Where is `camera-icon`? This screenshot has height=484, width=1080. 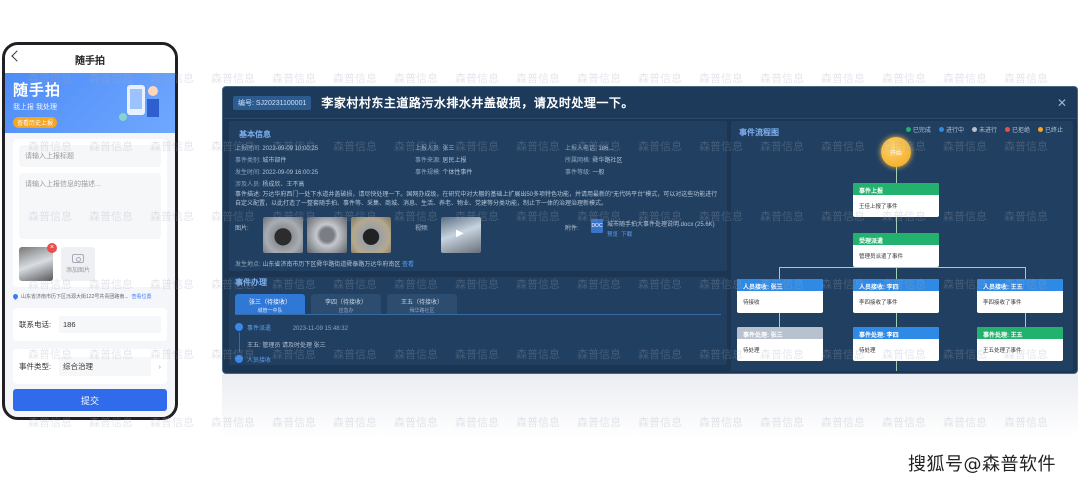 camera-icon is located at coordinates (78, 258).